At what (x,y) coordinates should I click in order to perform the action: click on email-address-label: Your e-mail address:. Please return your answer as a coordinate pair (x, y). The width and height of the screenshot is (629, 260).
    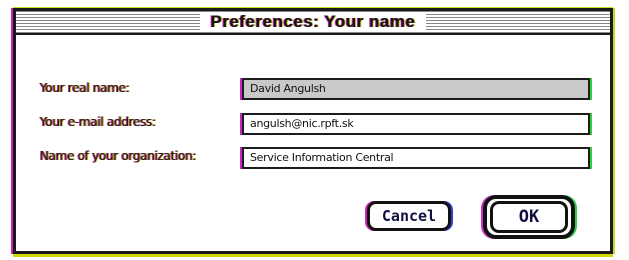
    Looking at the image, I should click on (98, 122).